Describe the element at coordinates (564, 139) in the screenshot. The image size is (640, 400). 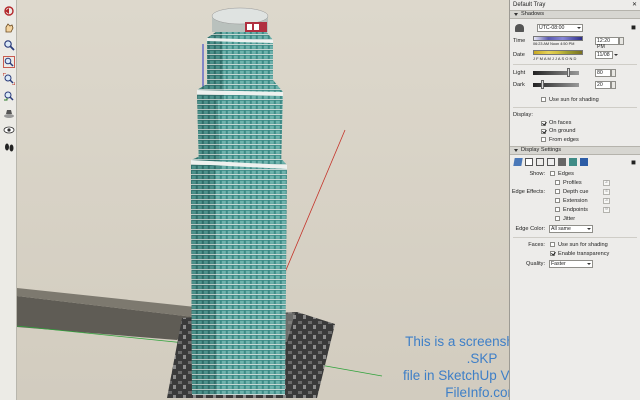
I see `from-edges-label: From edges` at that location.